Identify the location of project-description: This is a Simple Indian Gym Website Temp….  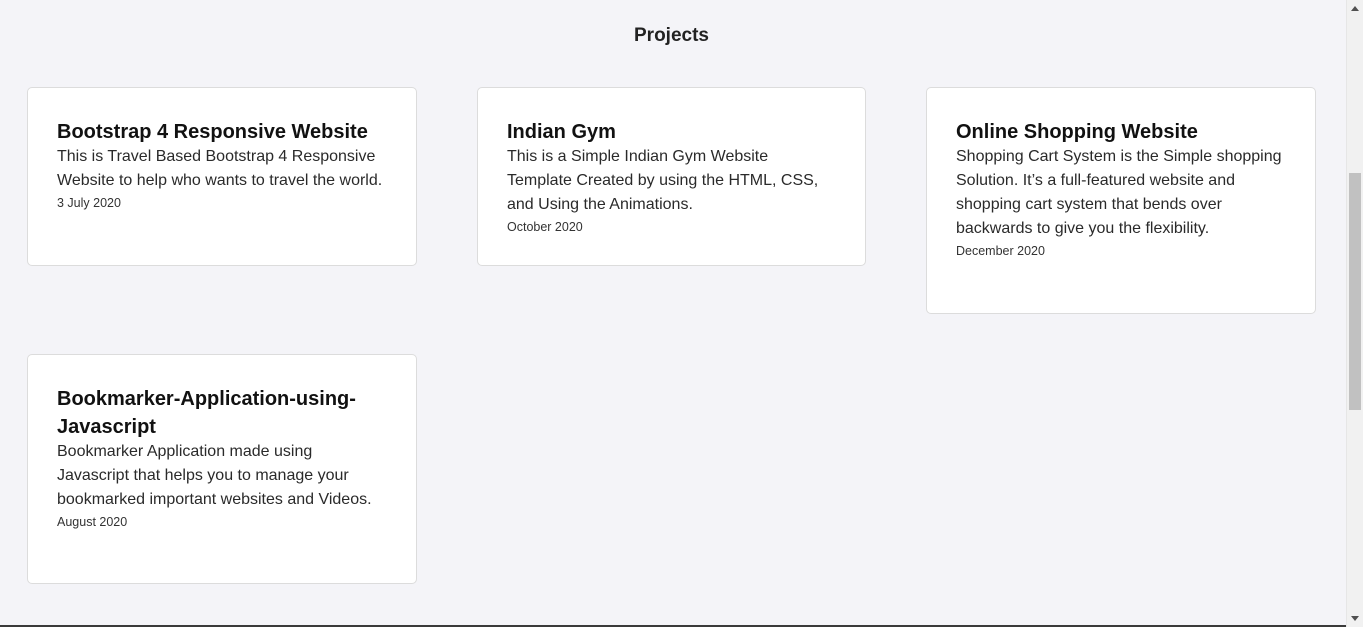
(663, 180).